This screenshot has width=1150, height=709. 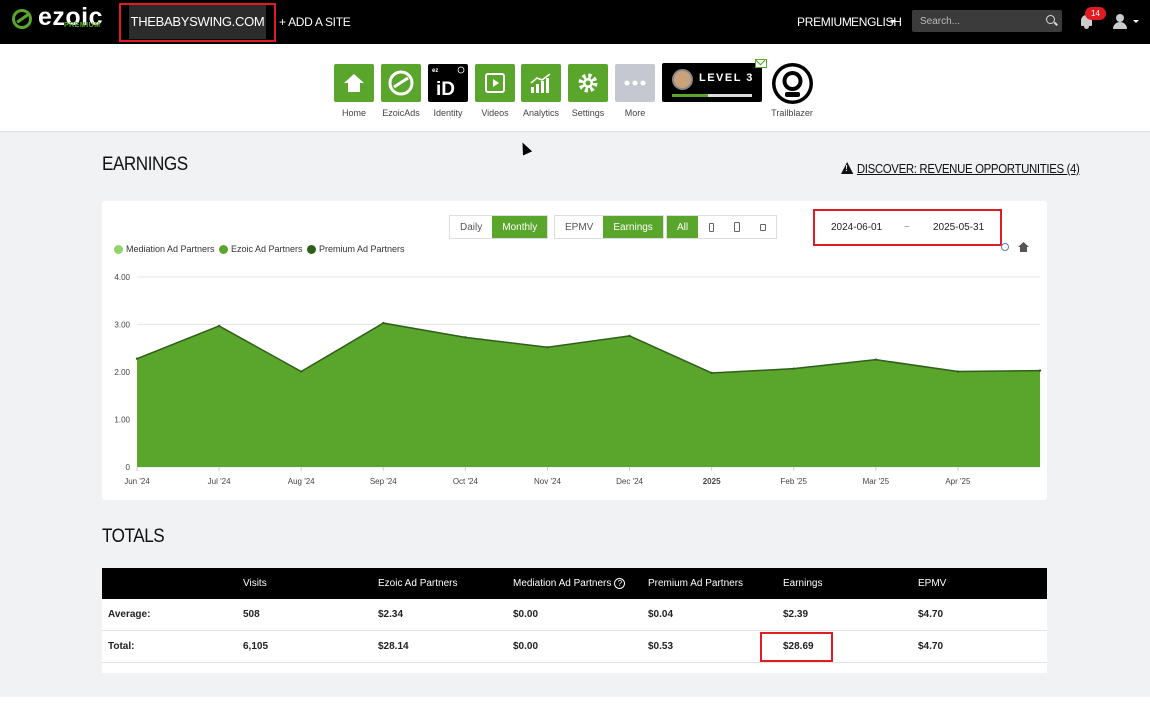 What do you see at coordinates (1095, 13) in the screenshot?
I see `notification-count-badge: 14` at bounding box center [1095, 13].